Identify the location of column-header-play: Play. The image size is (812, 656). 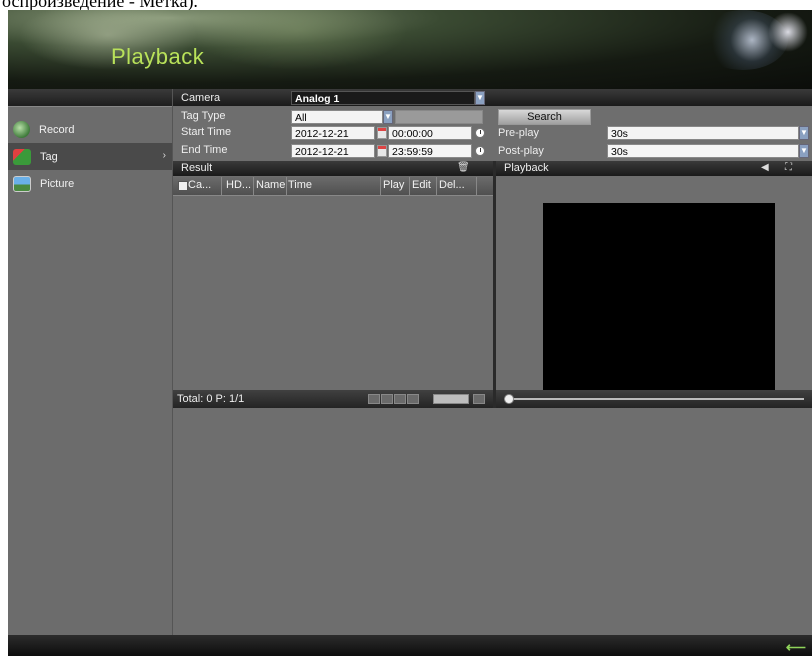
(393, 185).